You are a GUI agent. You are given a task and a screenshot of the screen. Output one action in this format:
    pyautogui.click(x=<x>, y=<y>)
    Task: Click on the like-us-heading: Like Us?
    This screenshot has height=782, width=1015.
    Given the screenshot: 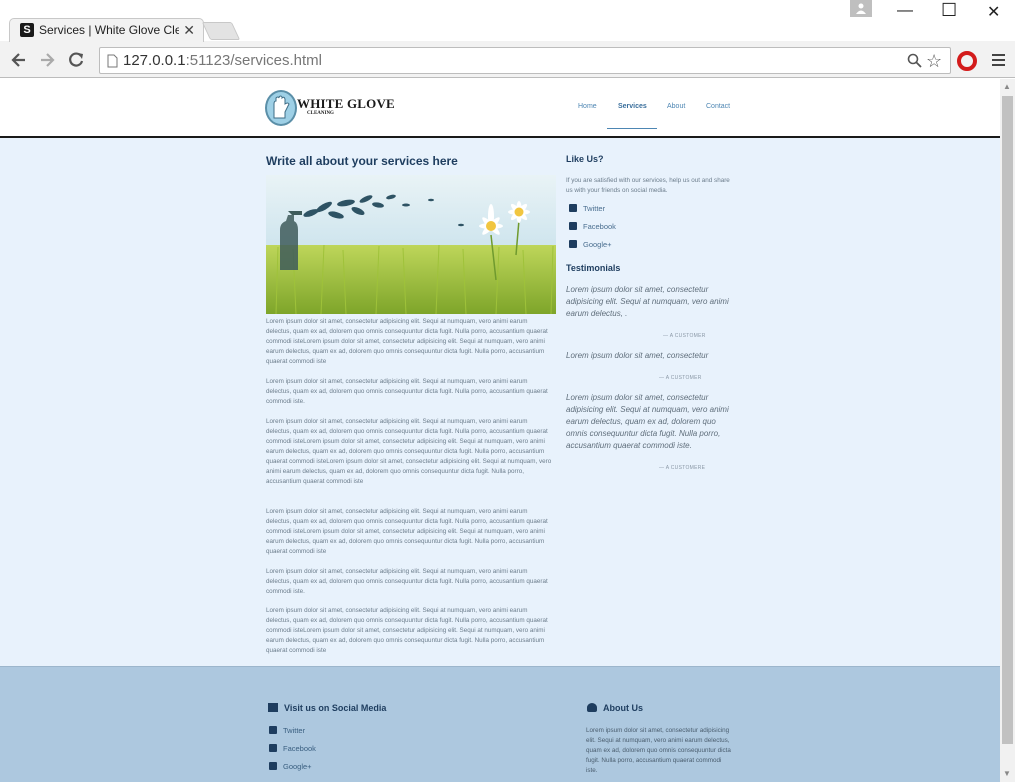 What is the action you would take?
    pyautogui.click(x=585, y=159)
    